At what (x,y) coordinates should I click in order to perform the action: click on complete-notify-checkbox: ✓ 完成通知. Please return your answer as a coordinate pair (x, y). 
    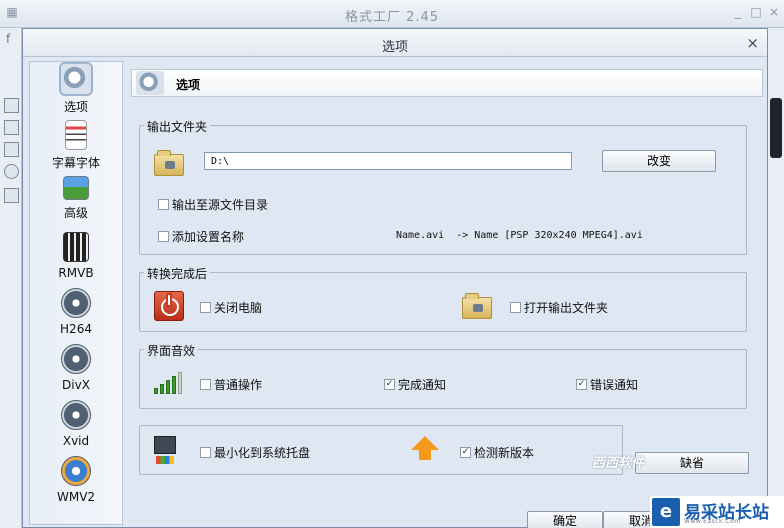
    Looking at the image, I should click on (415, 384).